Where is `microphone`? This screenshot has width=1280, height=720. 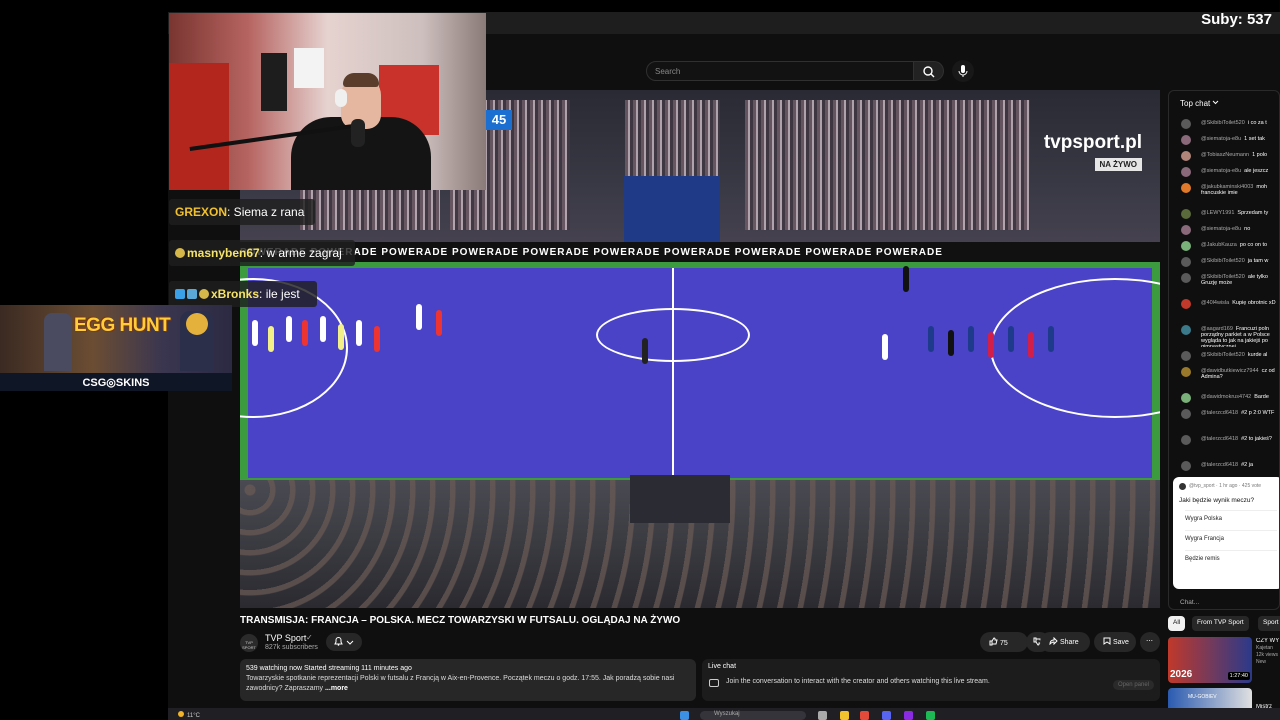
microphone is located at coordinates (358, 133).